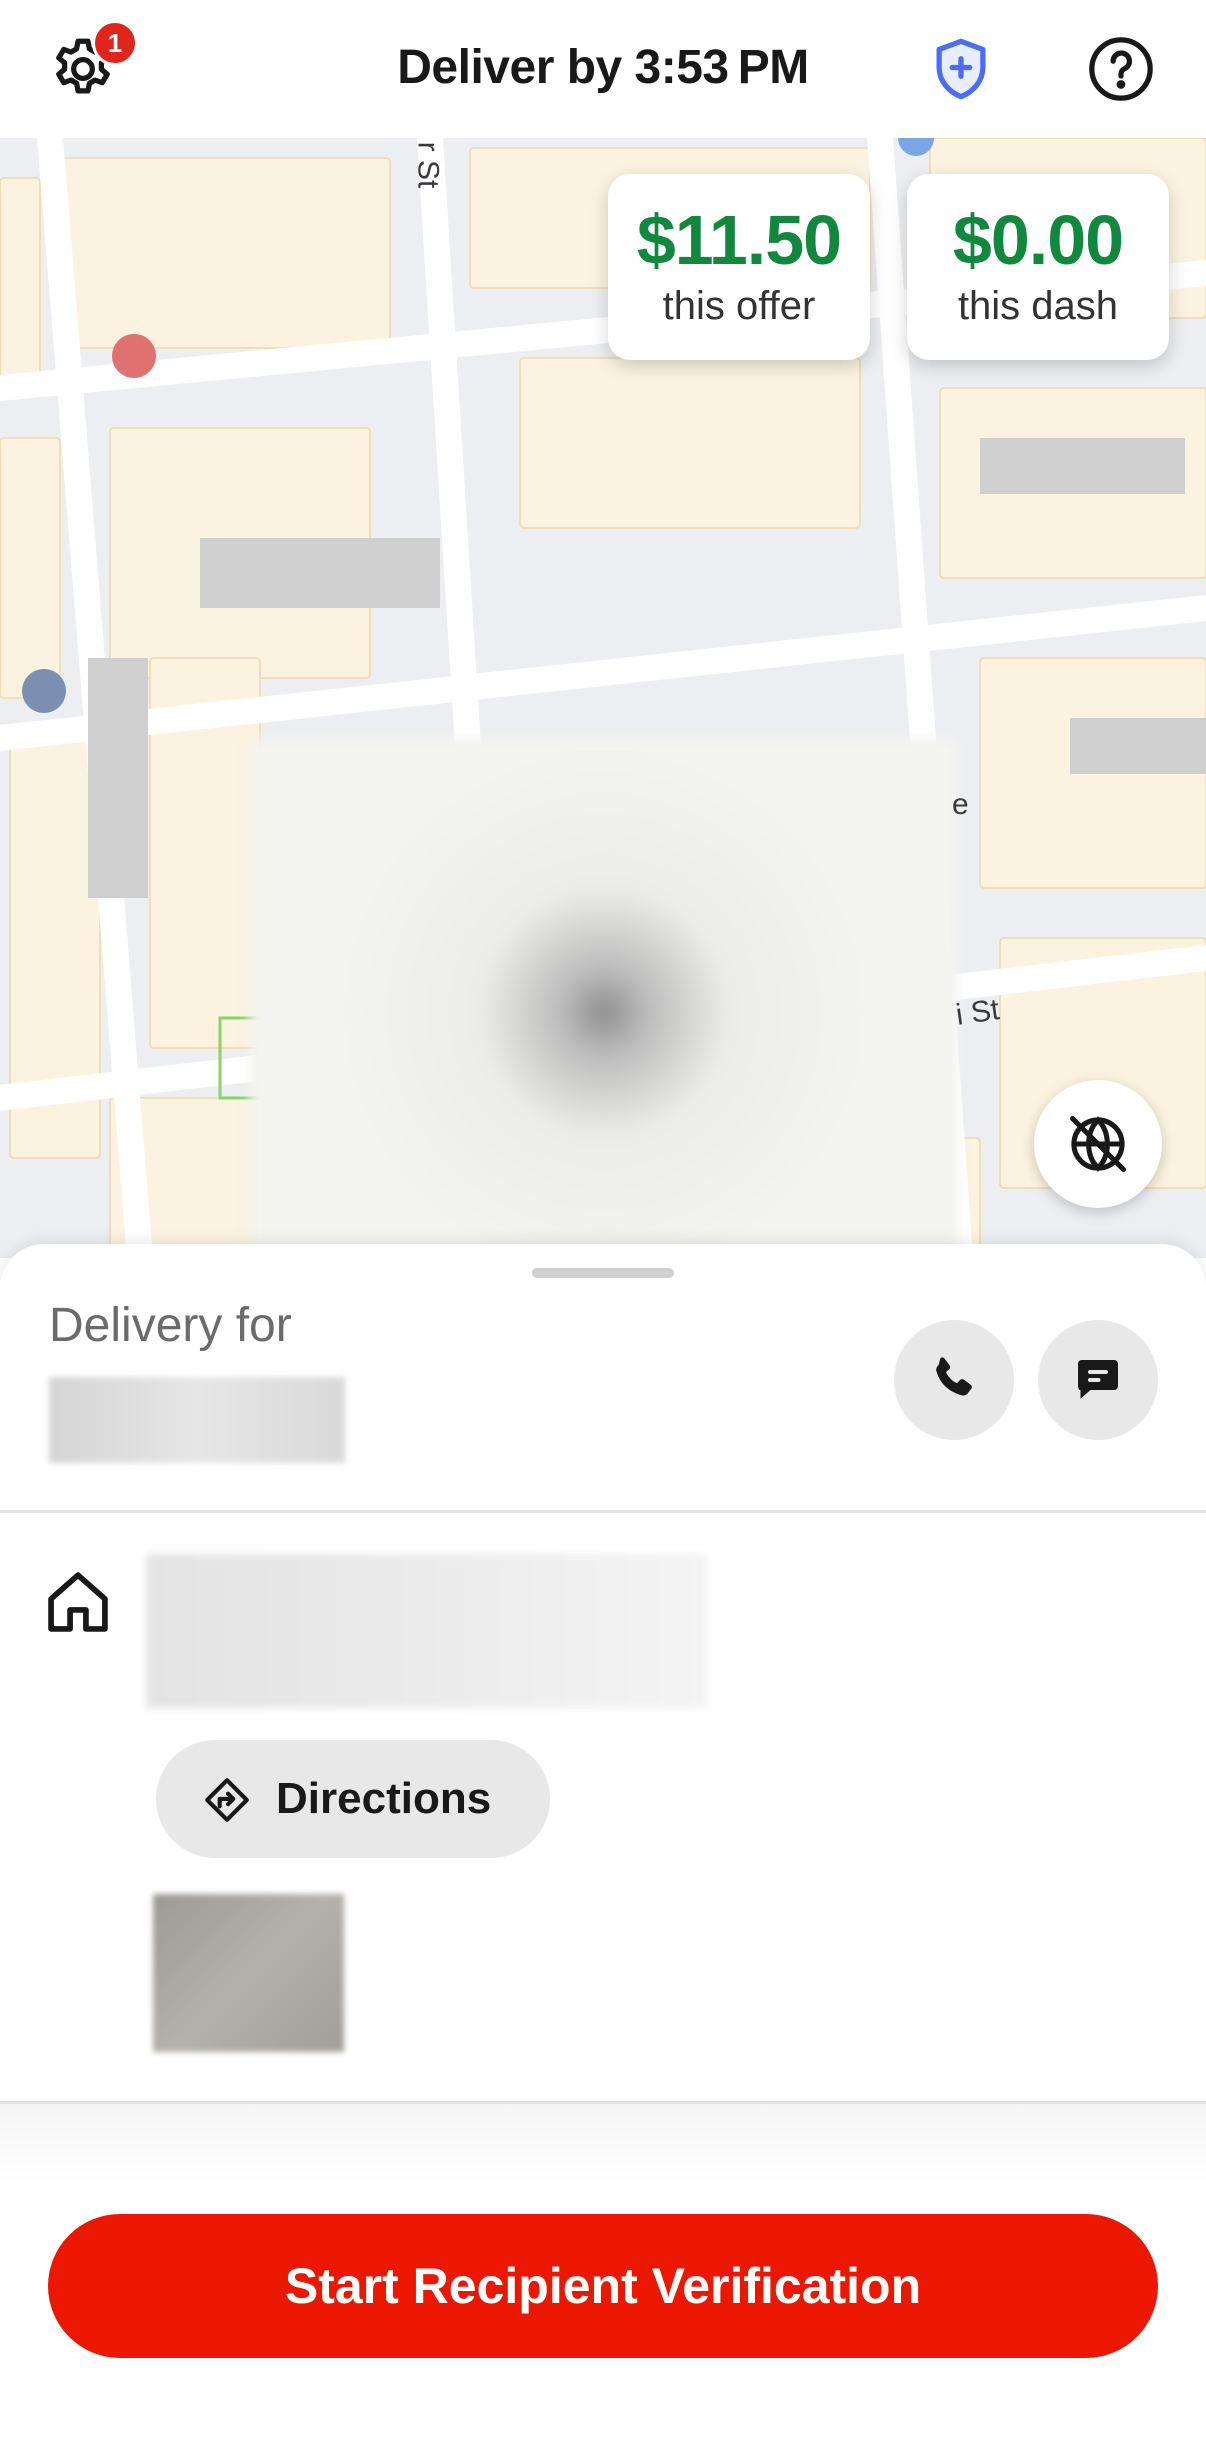 The width and height of the screenshot is (1206, 2458). What do you see at coordinates (248, 1973) in the screenshot?
I see `redacted-photo` at bounding box center [248, 1973].